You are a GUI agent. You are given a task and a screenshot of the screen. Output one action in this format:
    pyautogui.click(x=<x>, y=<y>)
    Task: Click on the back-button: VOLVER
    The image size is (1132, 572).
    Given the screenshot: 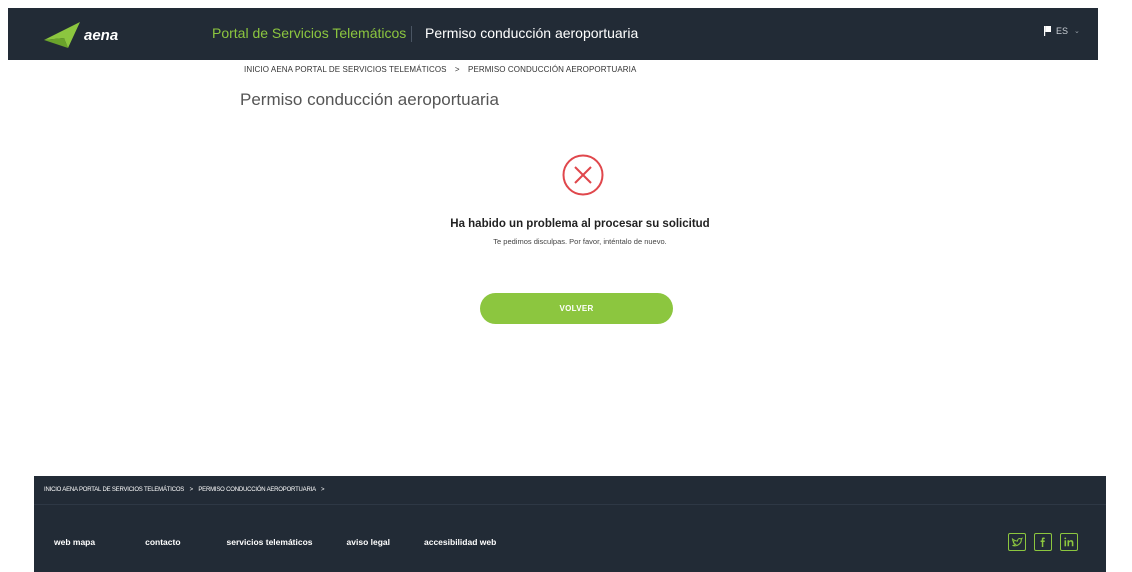 What is the action you would take?
    pyautogui.click(x=576, y=308)
    